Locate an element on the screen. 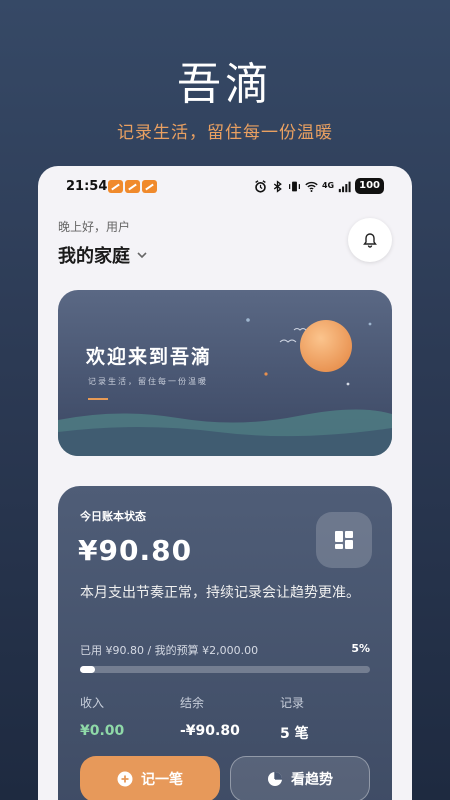  network-type: 4G is located at coordinates (328, 185).